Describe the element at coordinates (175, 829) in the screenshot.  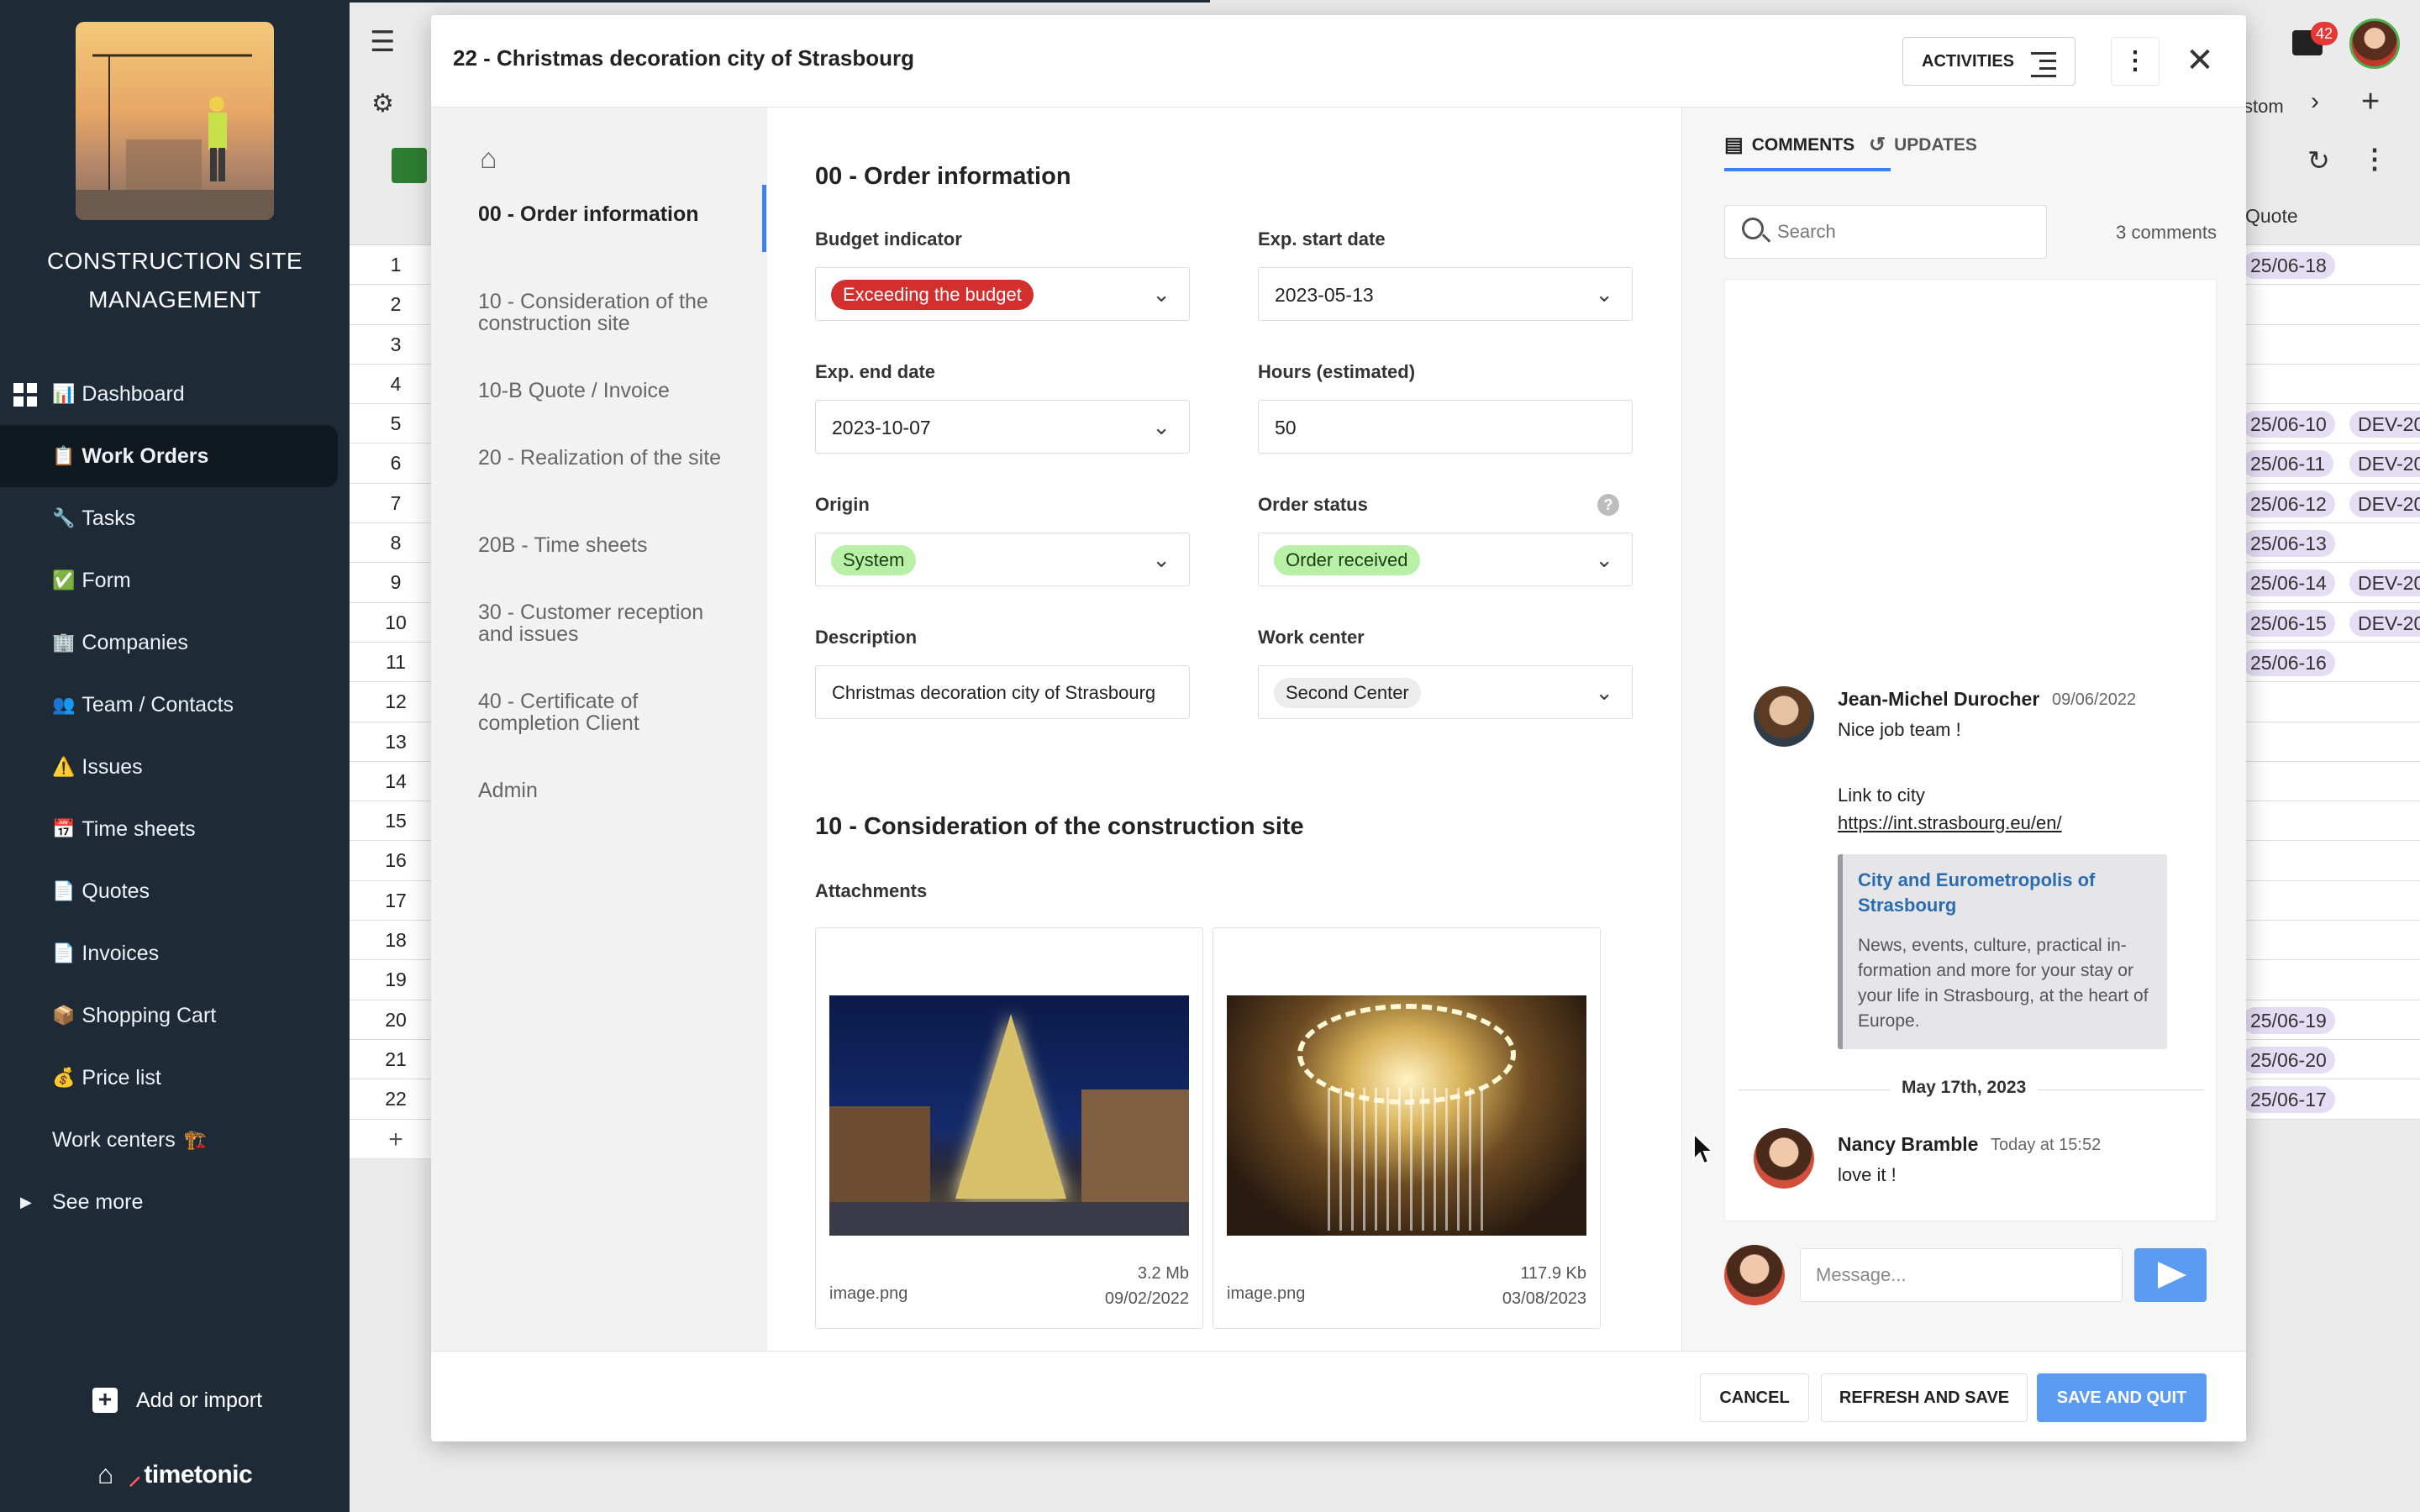
I see `sidebar-item-time-sheets: 📅 Time sheets` at that location.